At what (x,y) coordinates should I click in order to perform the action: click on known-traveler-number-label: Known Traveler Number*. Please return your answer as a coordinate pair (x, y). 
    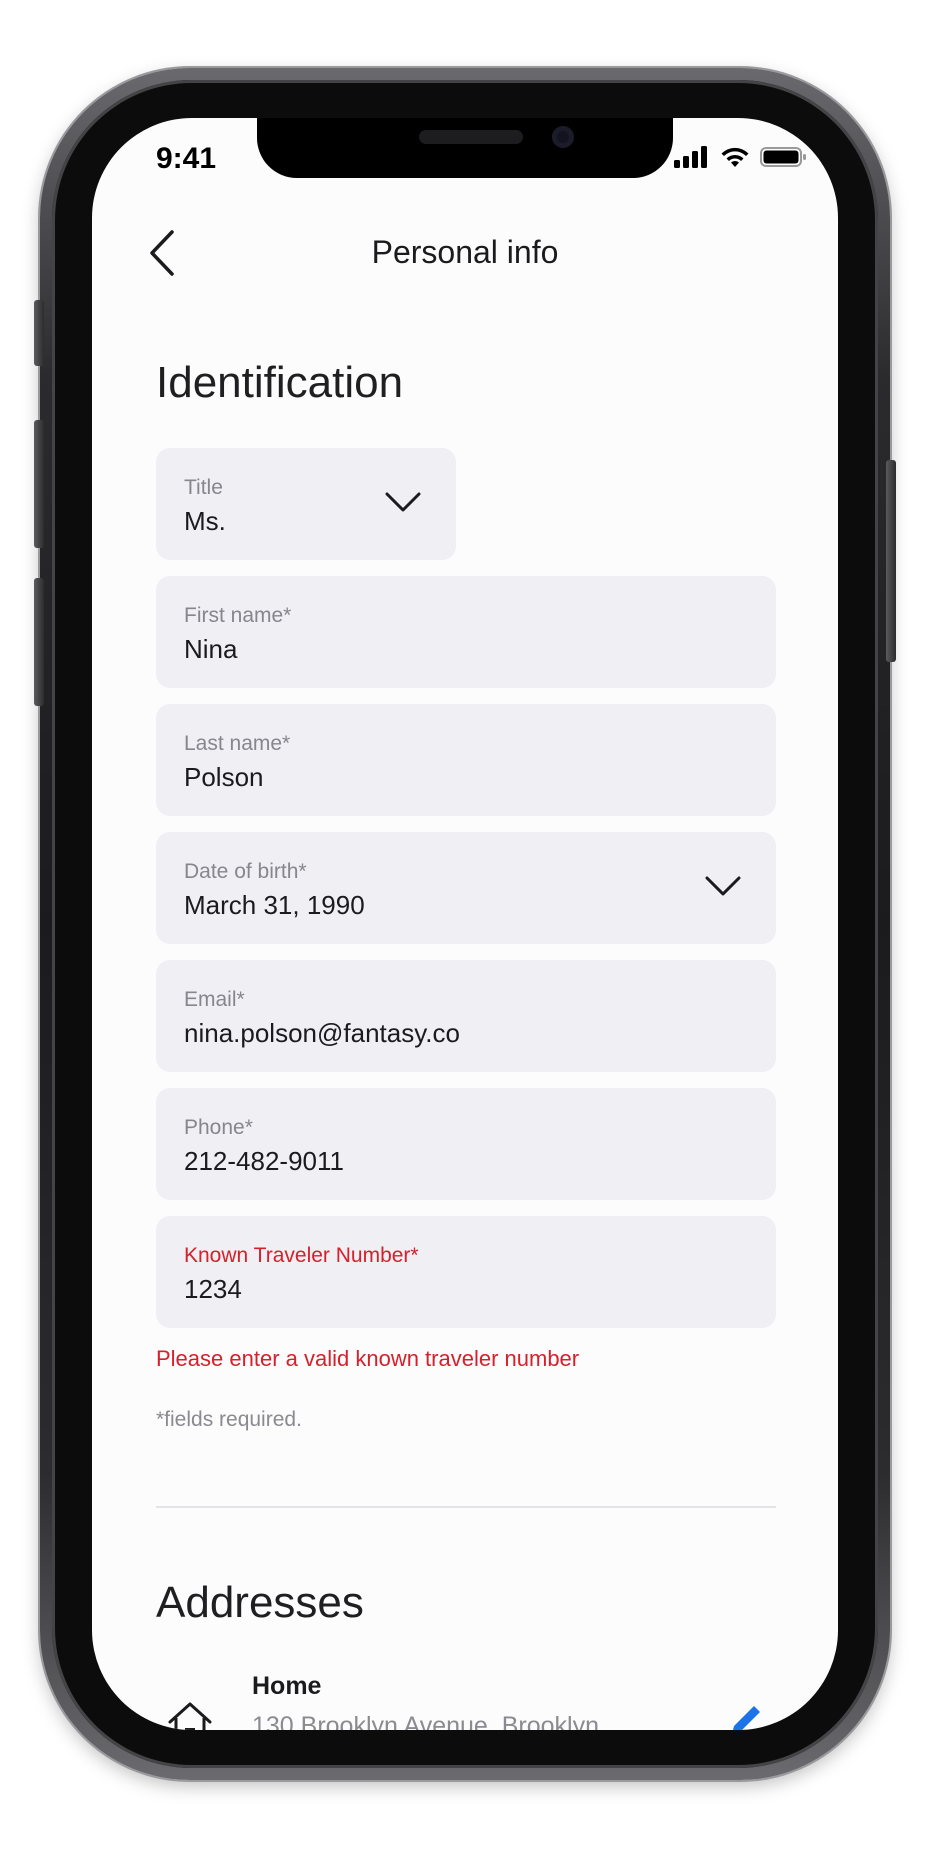
    Looking at the image, I should click on (301, 1255).